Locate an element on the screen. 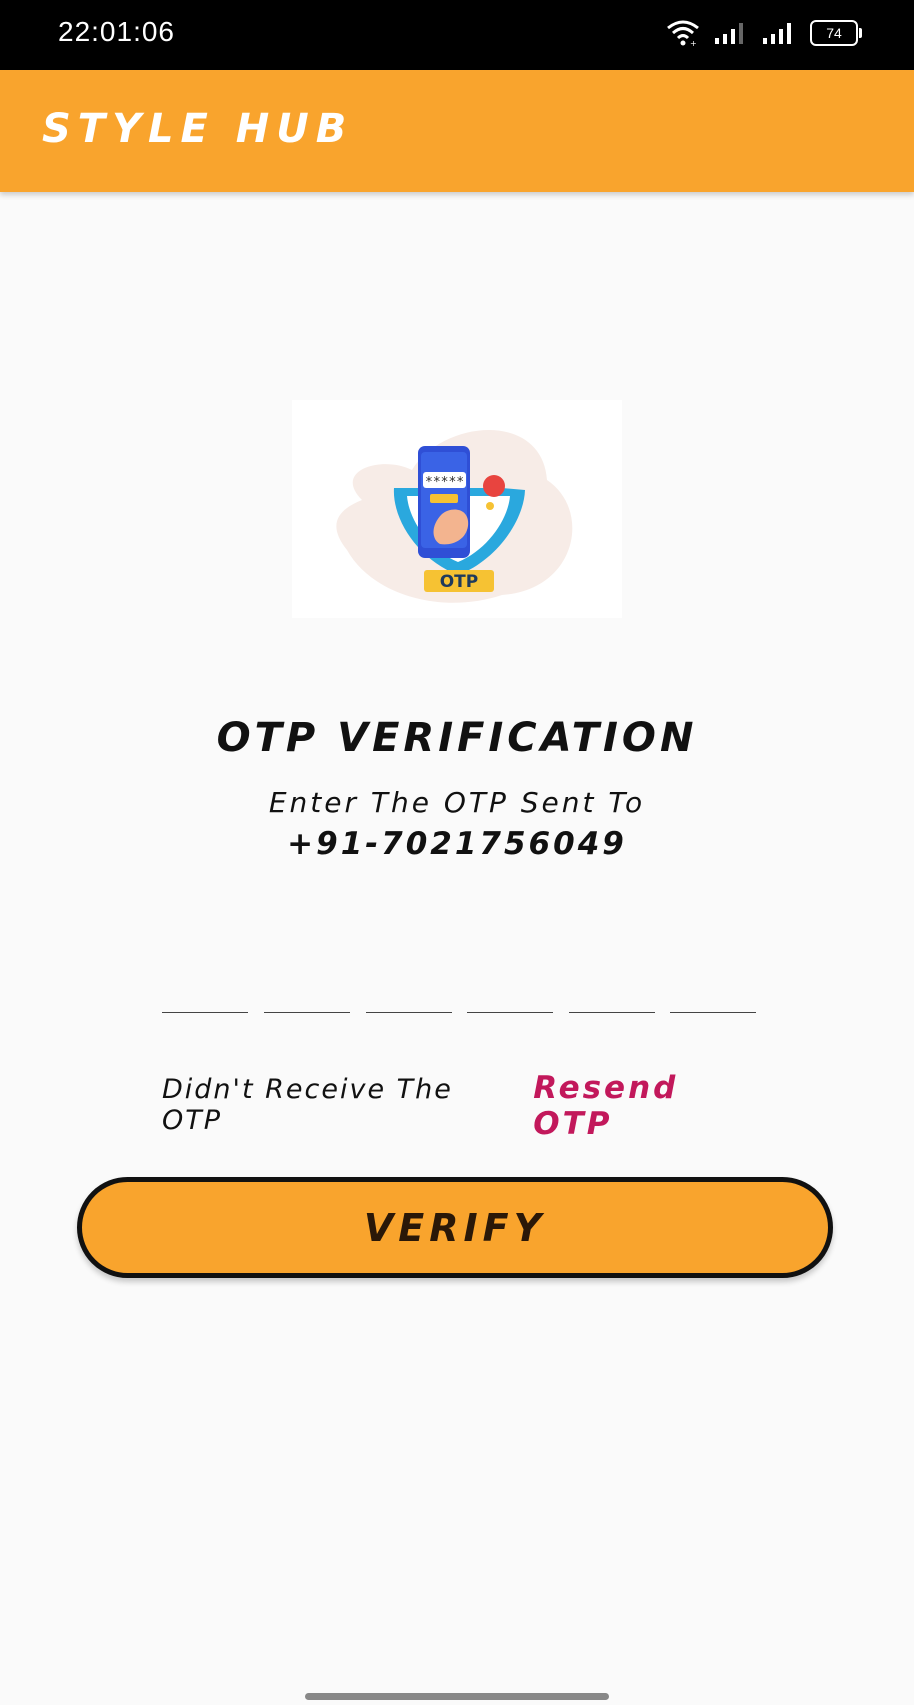 The image size is (914, 1705). battery-icon: 74 is located at coordinates (836, 33).